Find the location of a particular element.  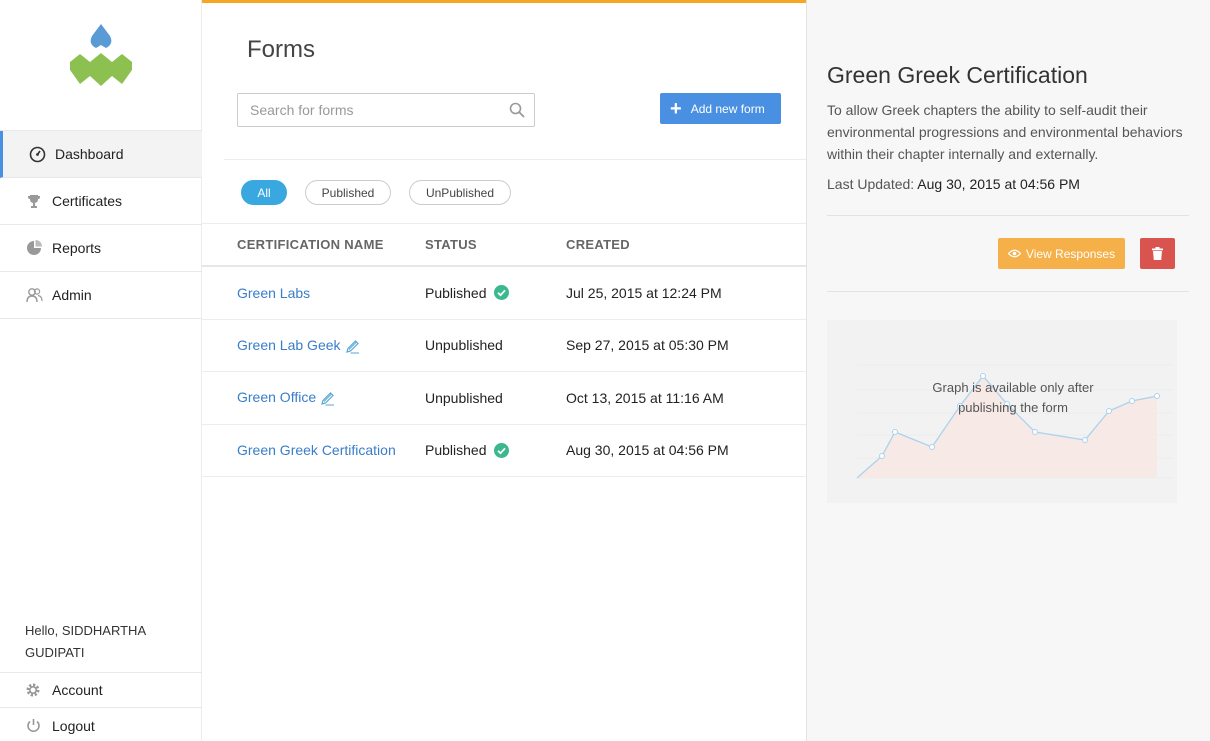

sidebar-item-label: Dashboard is located at coordinates (89, 154).